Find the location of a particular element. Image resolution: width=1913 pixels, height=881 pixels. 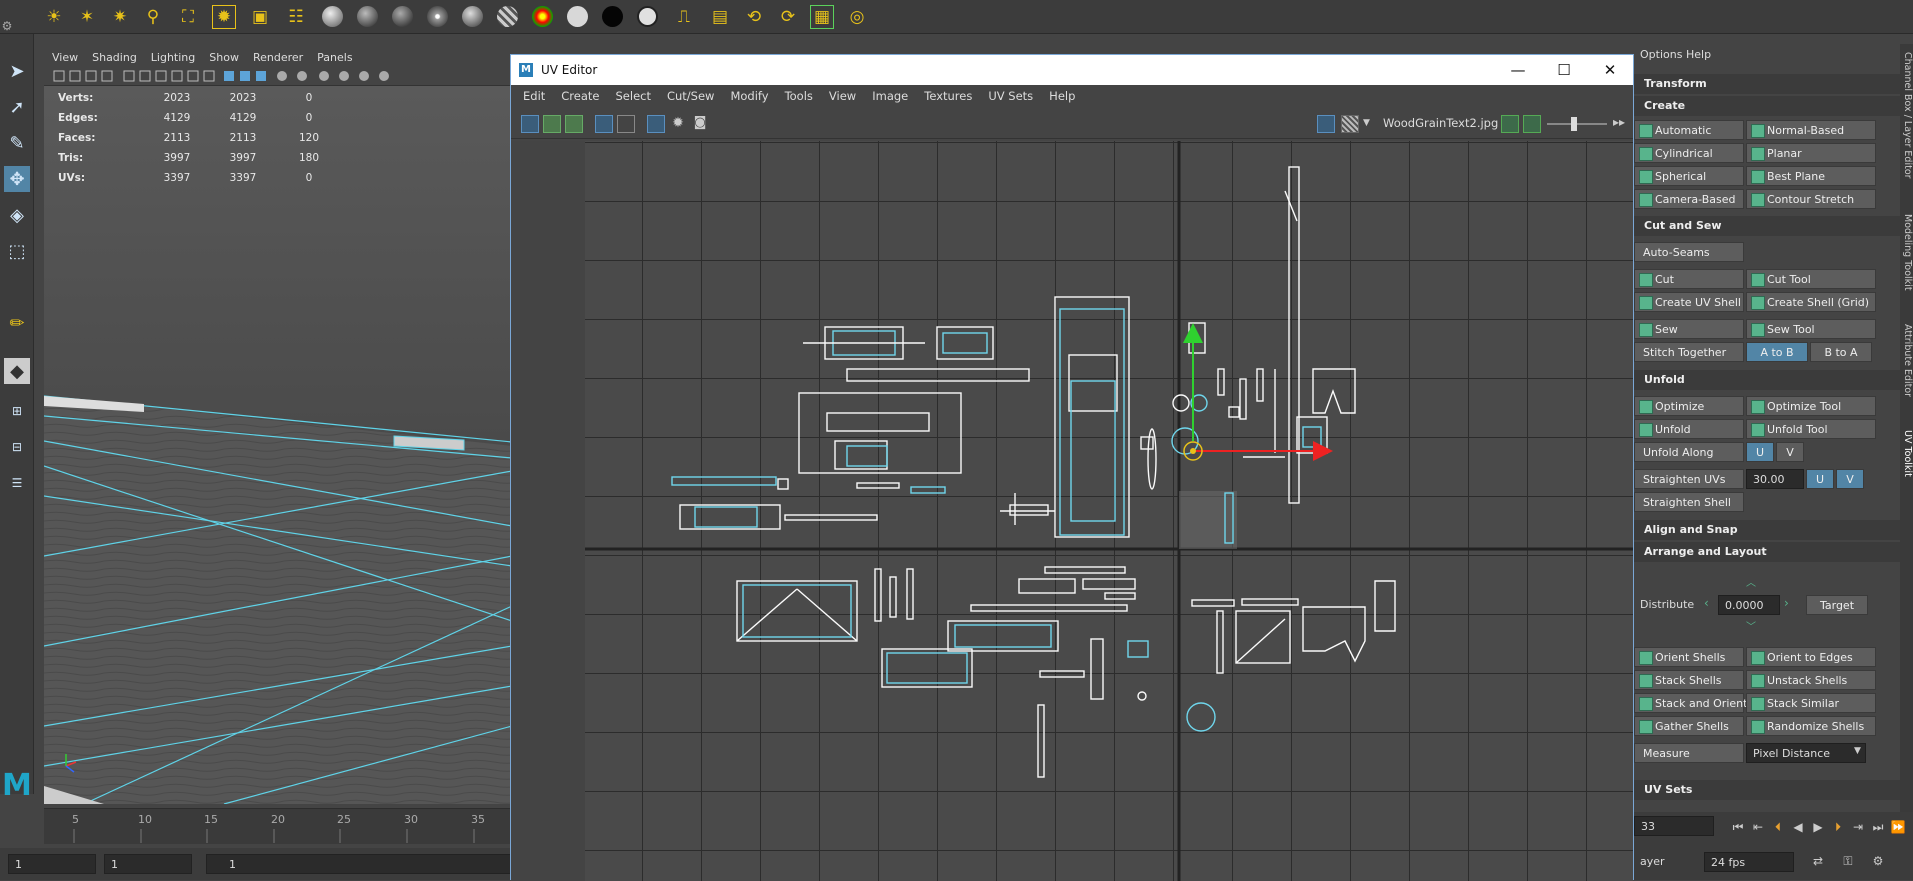

automatic-button: Automatic is located at coordinates (1689, 130).